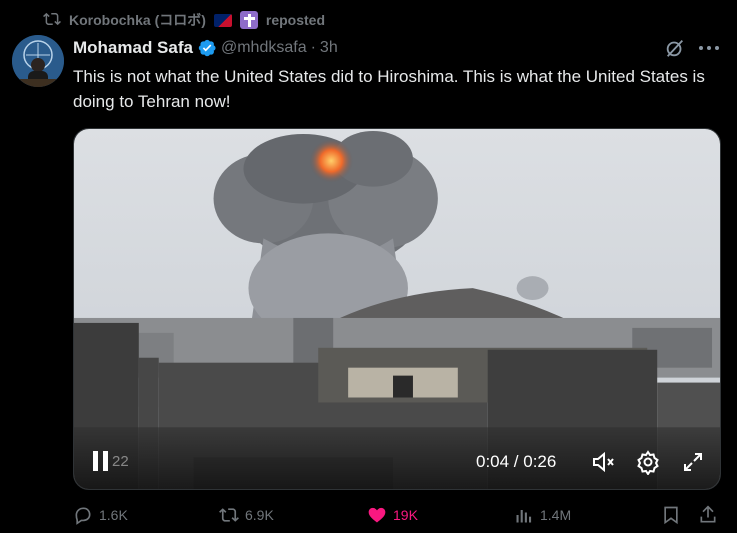  What do you see at coordinates (295, 20) in the screenshot?
I see `repost-label: reposted` at bounding box center [295, 20].